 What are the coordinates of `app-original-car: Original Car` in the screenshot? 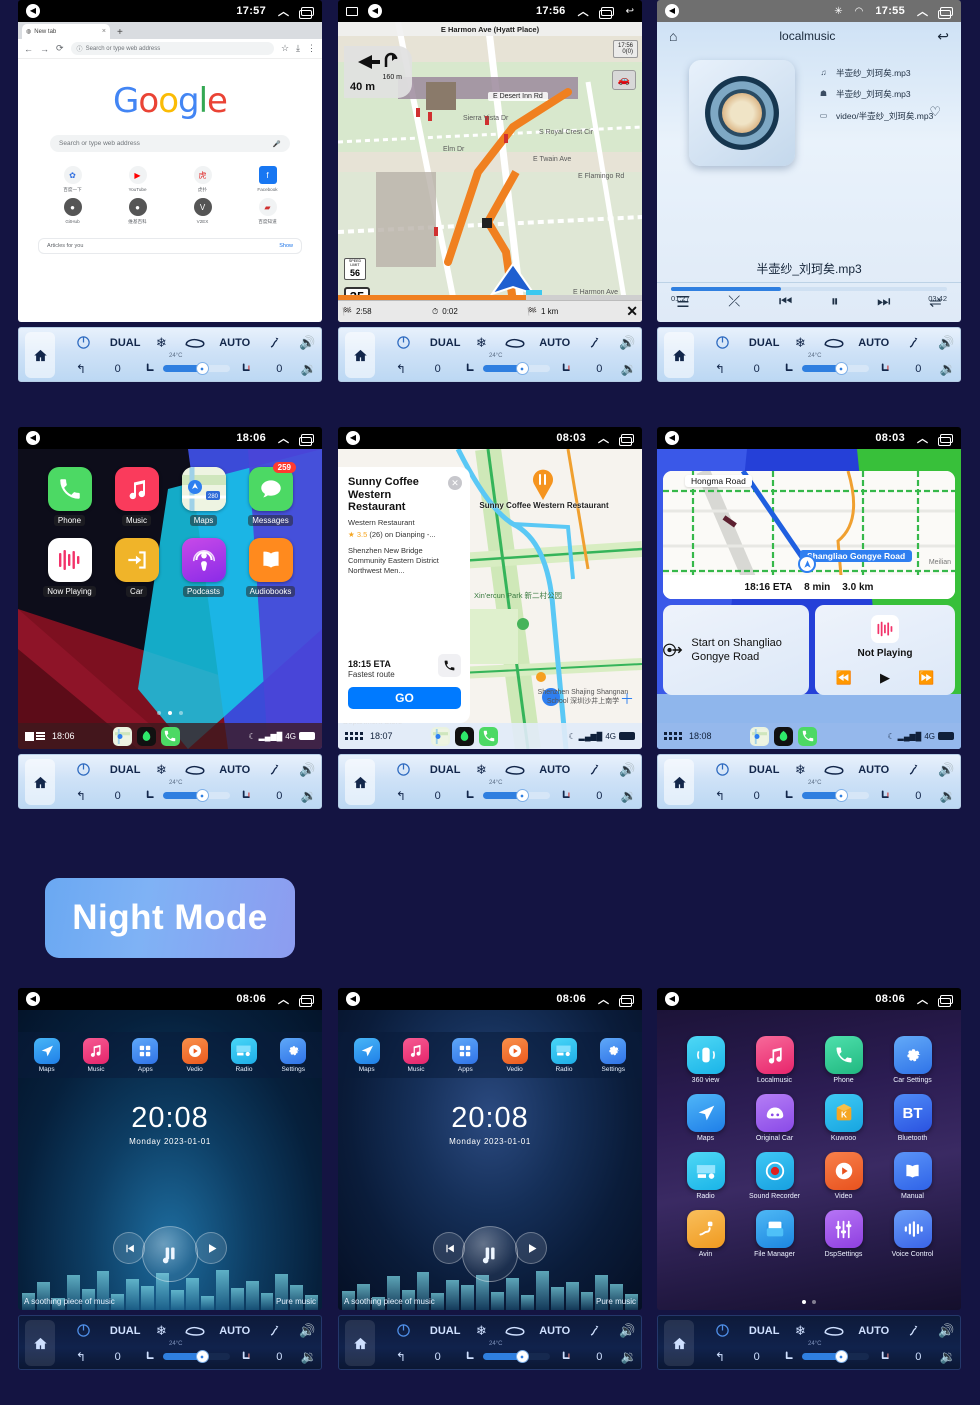 It's located at (774, 1118).